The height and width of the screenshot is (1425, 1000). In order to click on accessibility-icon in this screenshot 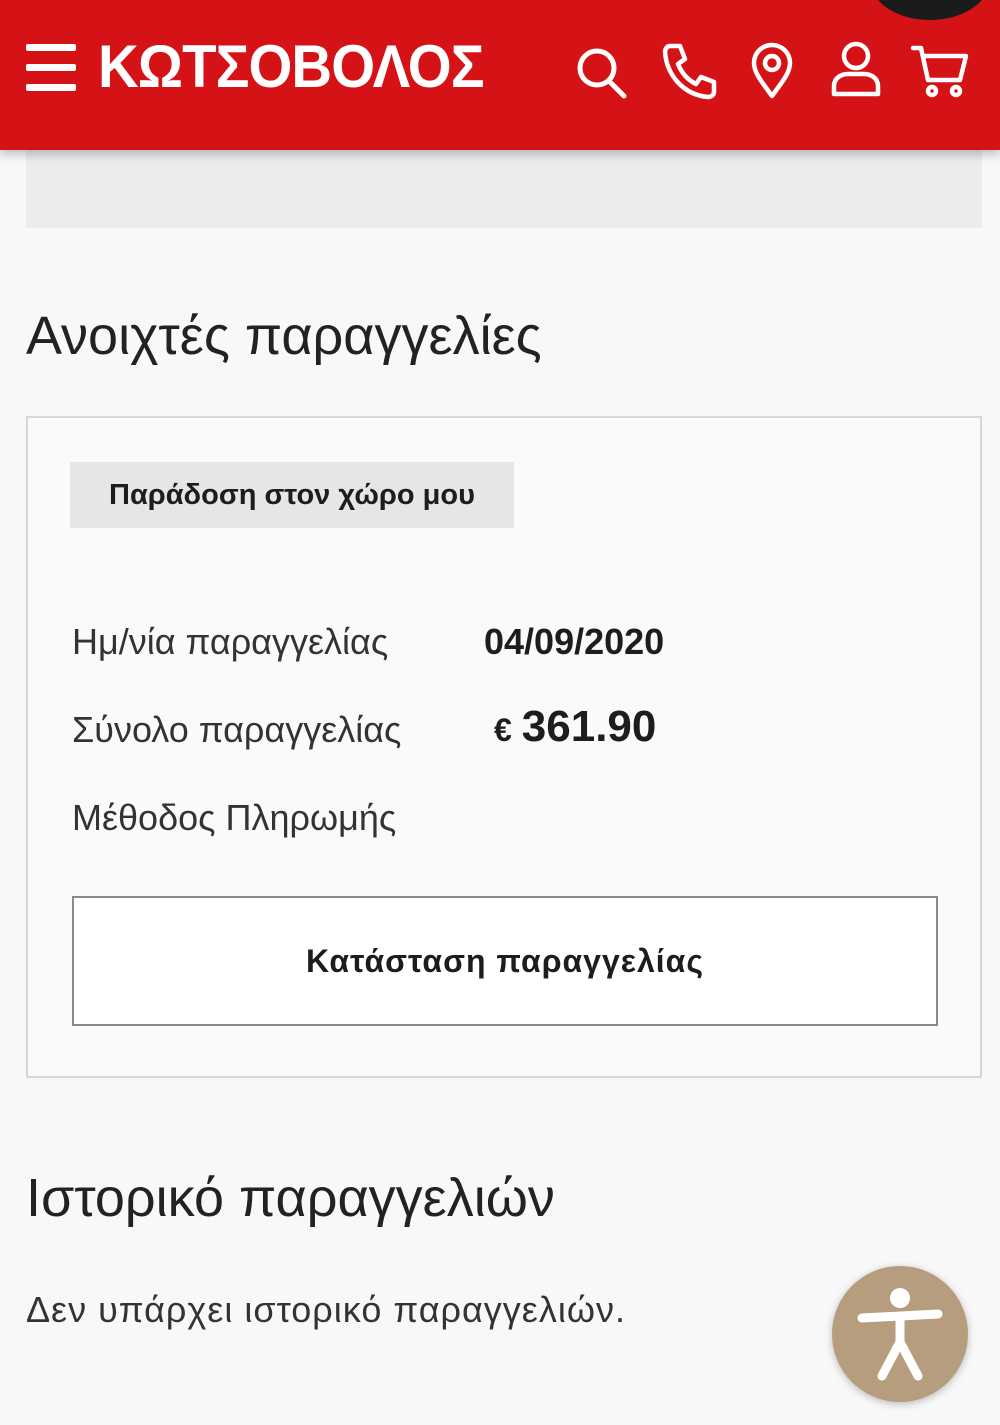, I will do `click(900, 1334)`.